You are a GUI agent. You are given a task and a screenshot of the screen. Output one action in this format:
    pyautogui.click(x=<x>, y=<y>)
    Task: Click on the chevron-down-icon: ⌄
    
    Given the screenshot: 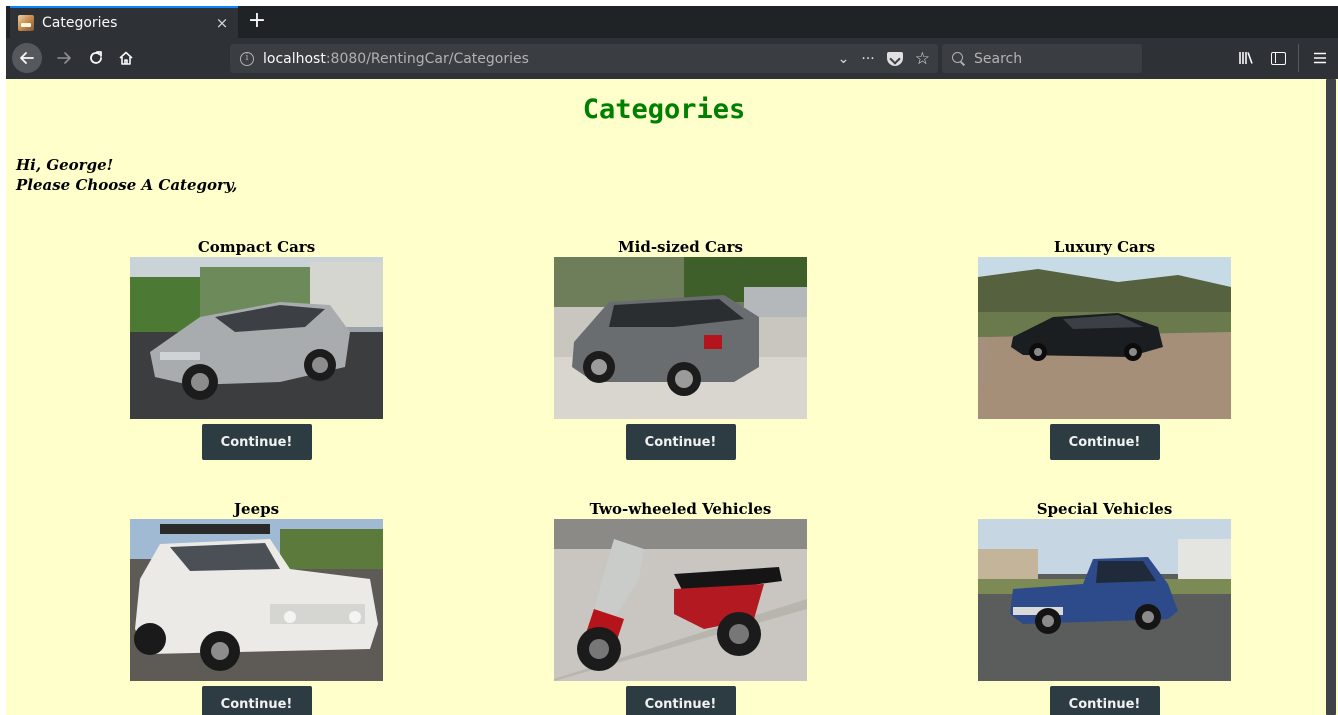 What is the action you would take?
    pyautogui.click(x=844, y=59)
    